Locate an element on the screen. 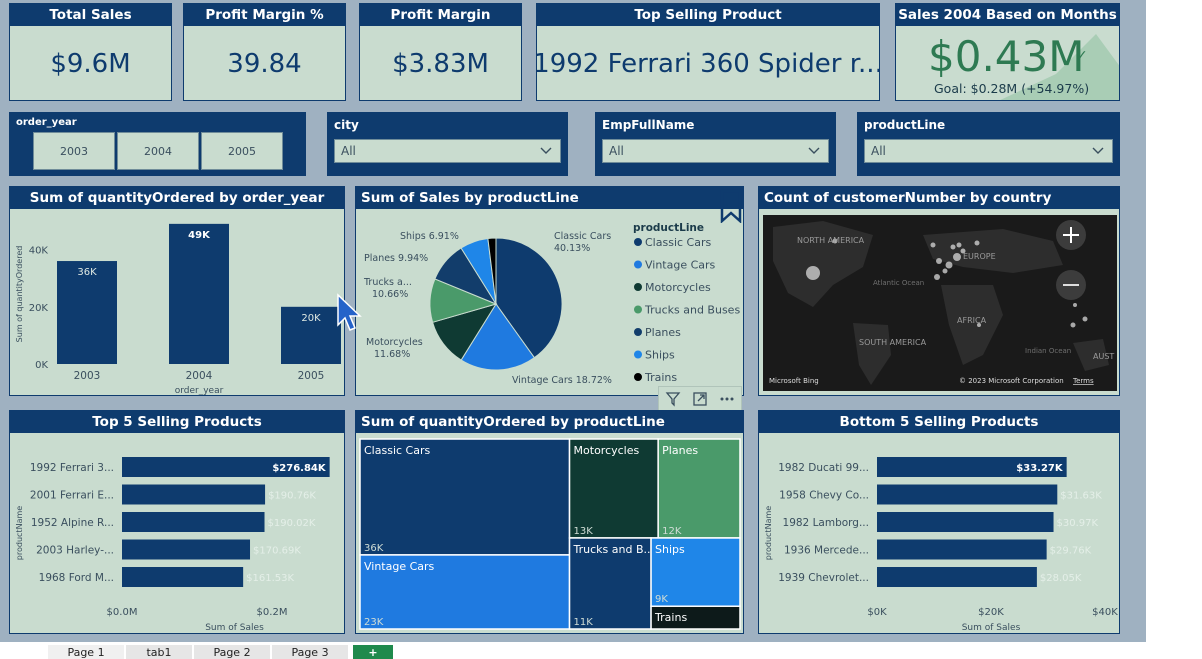 The image size is (1202, 659). empfullname-dropdown: All is located at coordinates (715, 151).